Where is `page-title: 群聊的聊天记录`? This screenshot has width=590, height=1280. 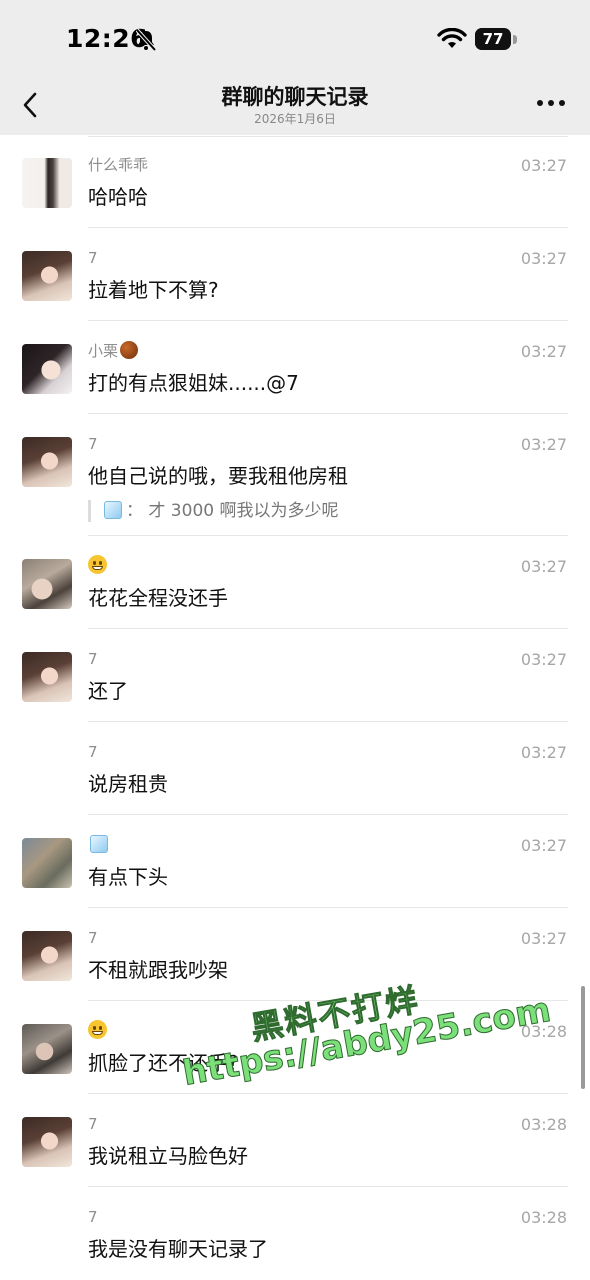
page-title: 群聊的聊天记录 is located at coordinates (295, 97).